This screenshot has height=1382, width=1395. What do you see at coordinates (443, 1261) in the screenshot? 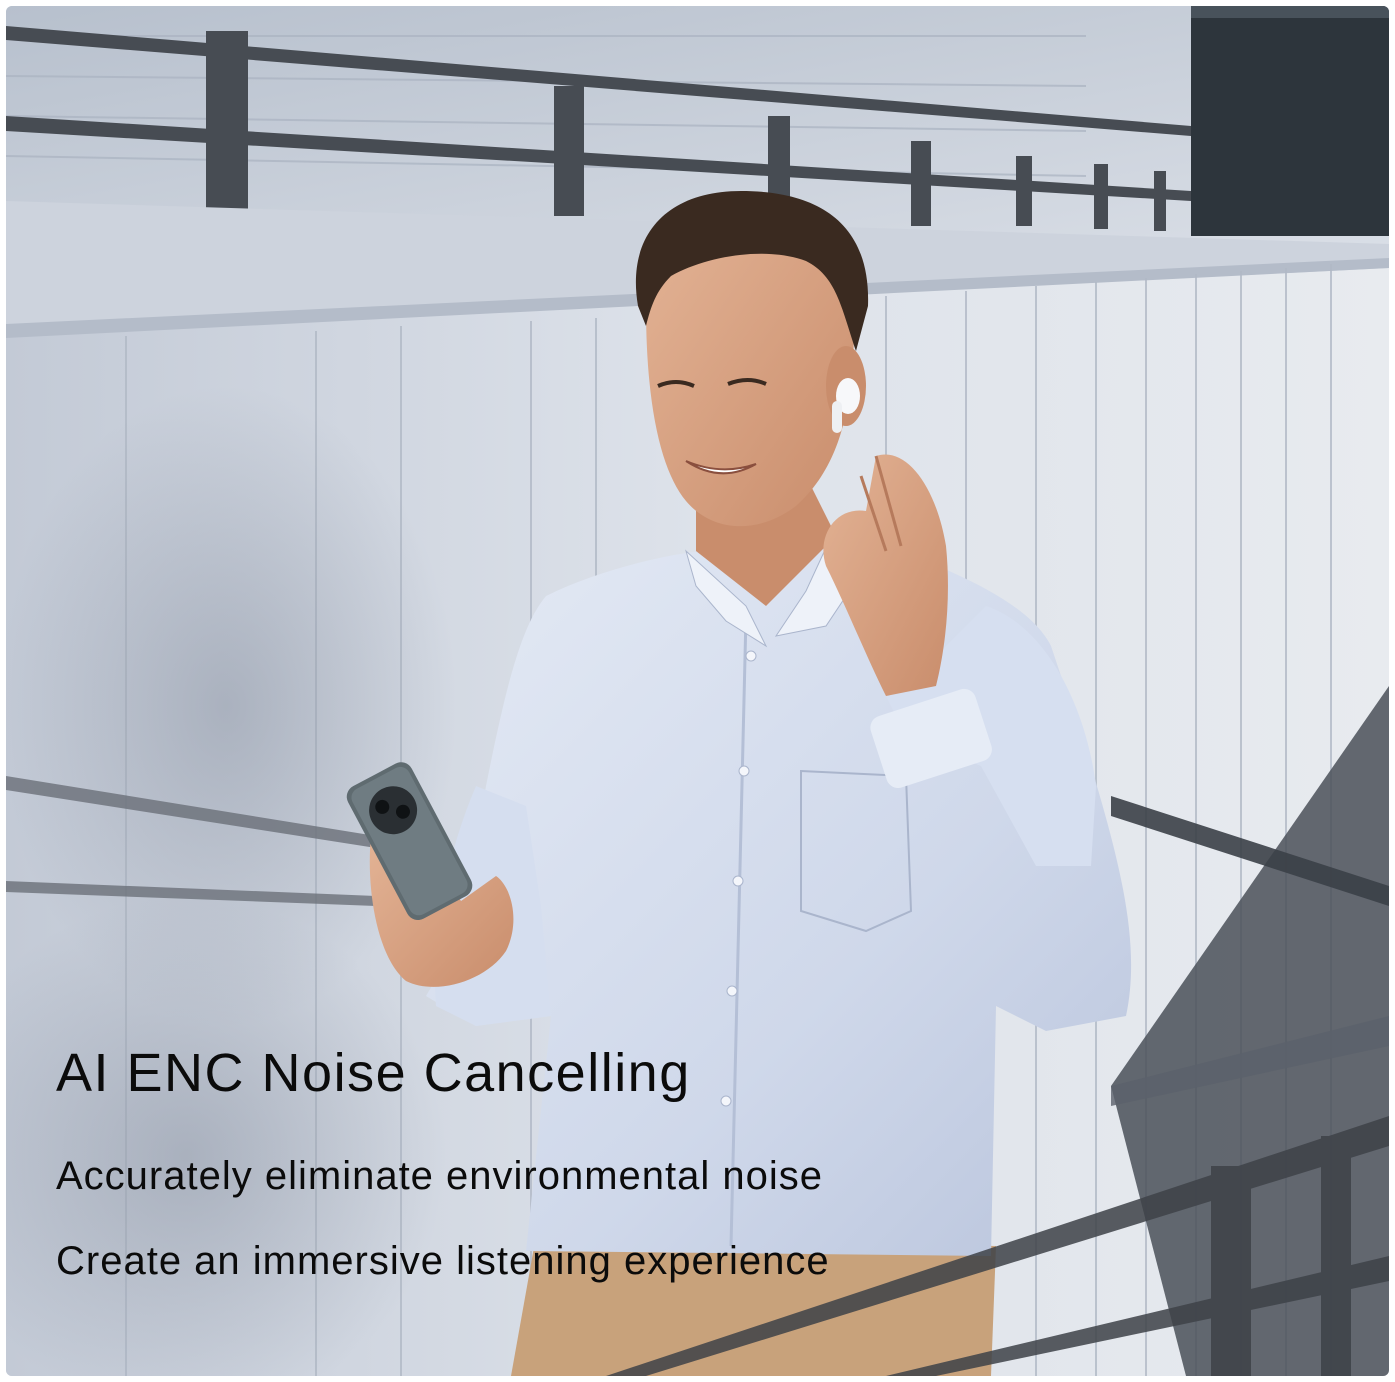
I see `feature-line-2: Create an immersive listening experience` at bounding box center [443, 1261].